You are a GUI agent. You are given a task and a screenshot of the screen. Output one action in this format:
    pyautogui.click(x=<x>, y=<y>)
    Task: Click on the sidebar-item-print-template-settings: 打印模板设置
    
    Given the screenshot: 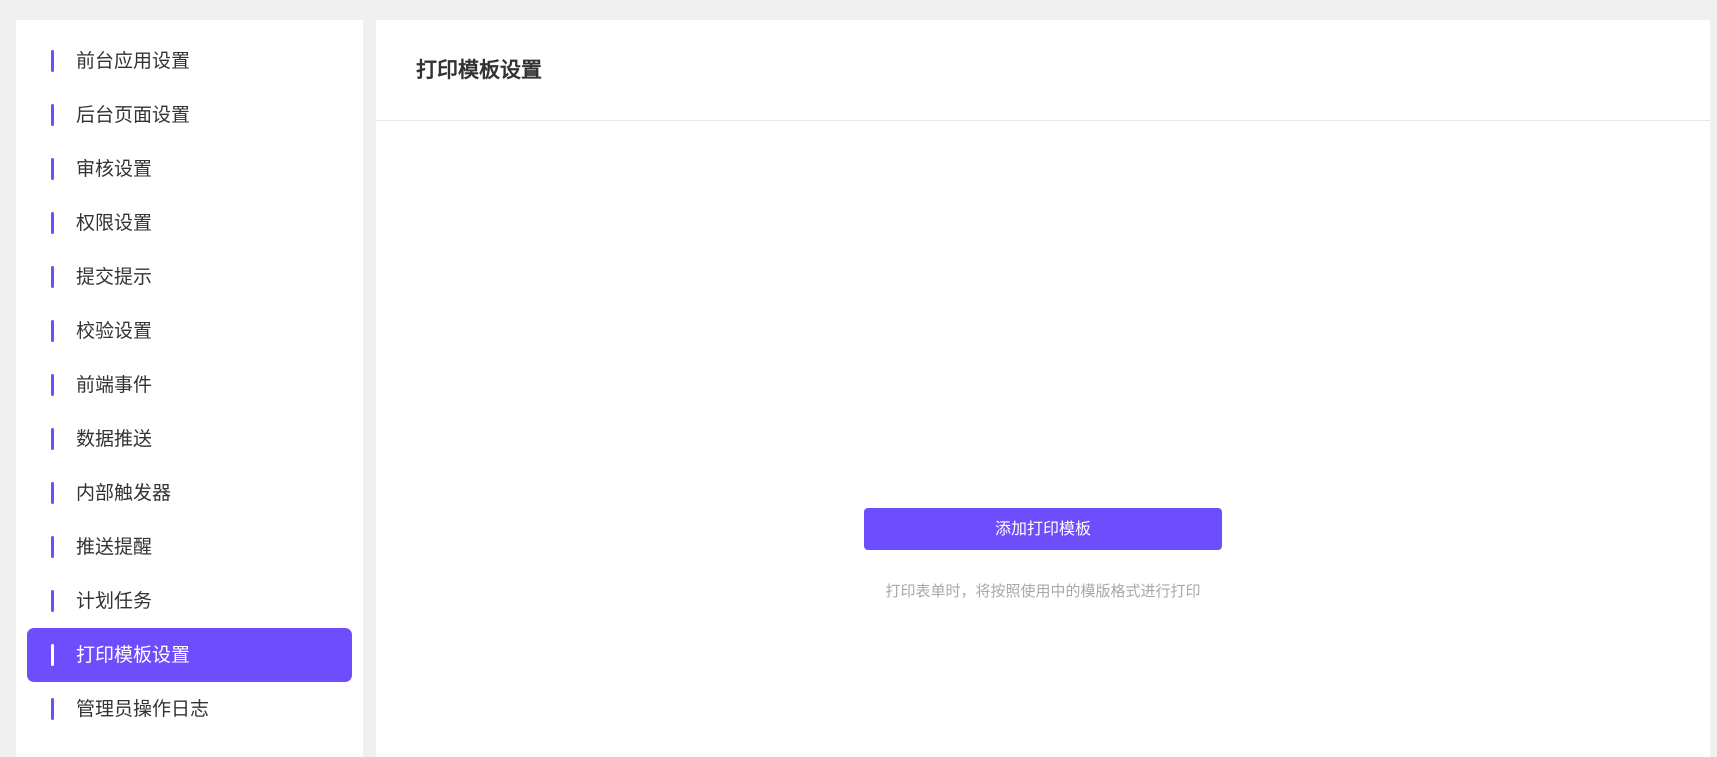 What is the action you would take?
    pyautogui.click(x=189, y=655)
    